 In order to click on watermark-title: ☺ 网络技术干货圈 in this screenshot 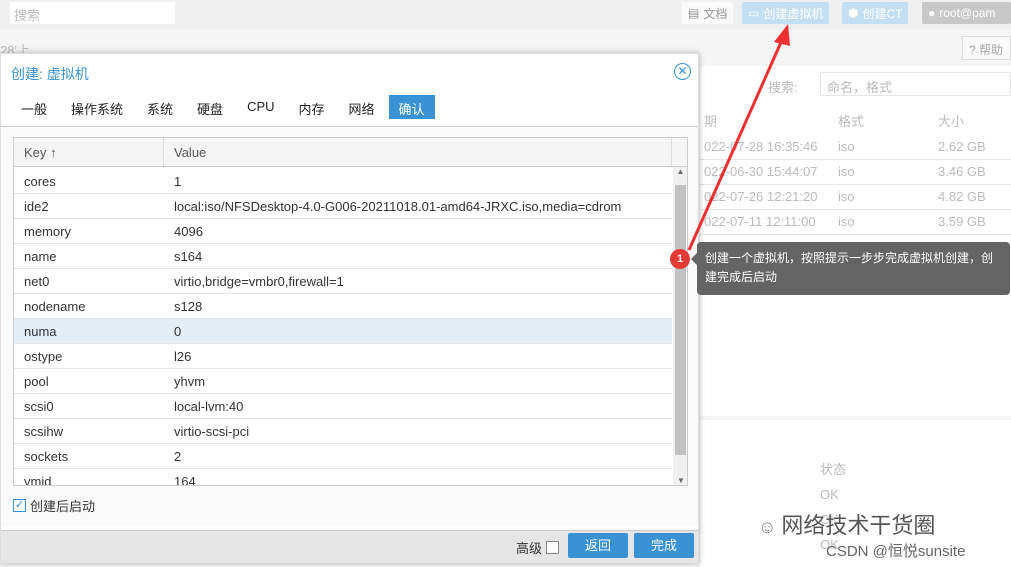, I will do `click(846, 524)`.